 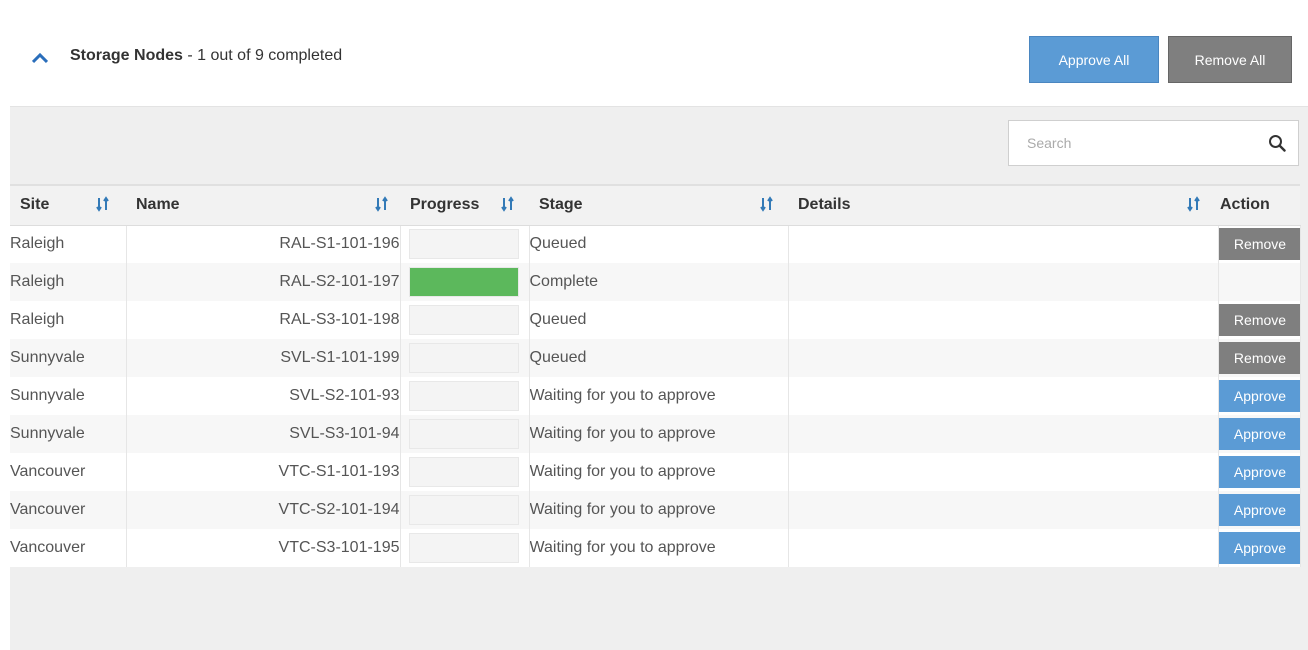 I want to click on stage-cell: Queued, so click(x=659, y=358).